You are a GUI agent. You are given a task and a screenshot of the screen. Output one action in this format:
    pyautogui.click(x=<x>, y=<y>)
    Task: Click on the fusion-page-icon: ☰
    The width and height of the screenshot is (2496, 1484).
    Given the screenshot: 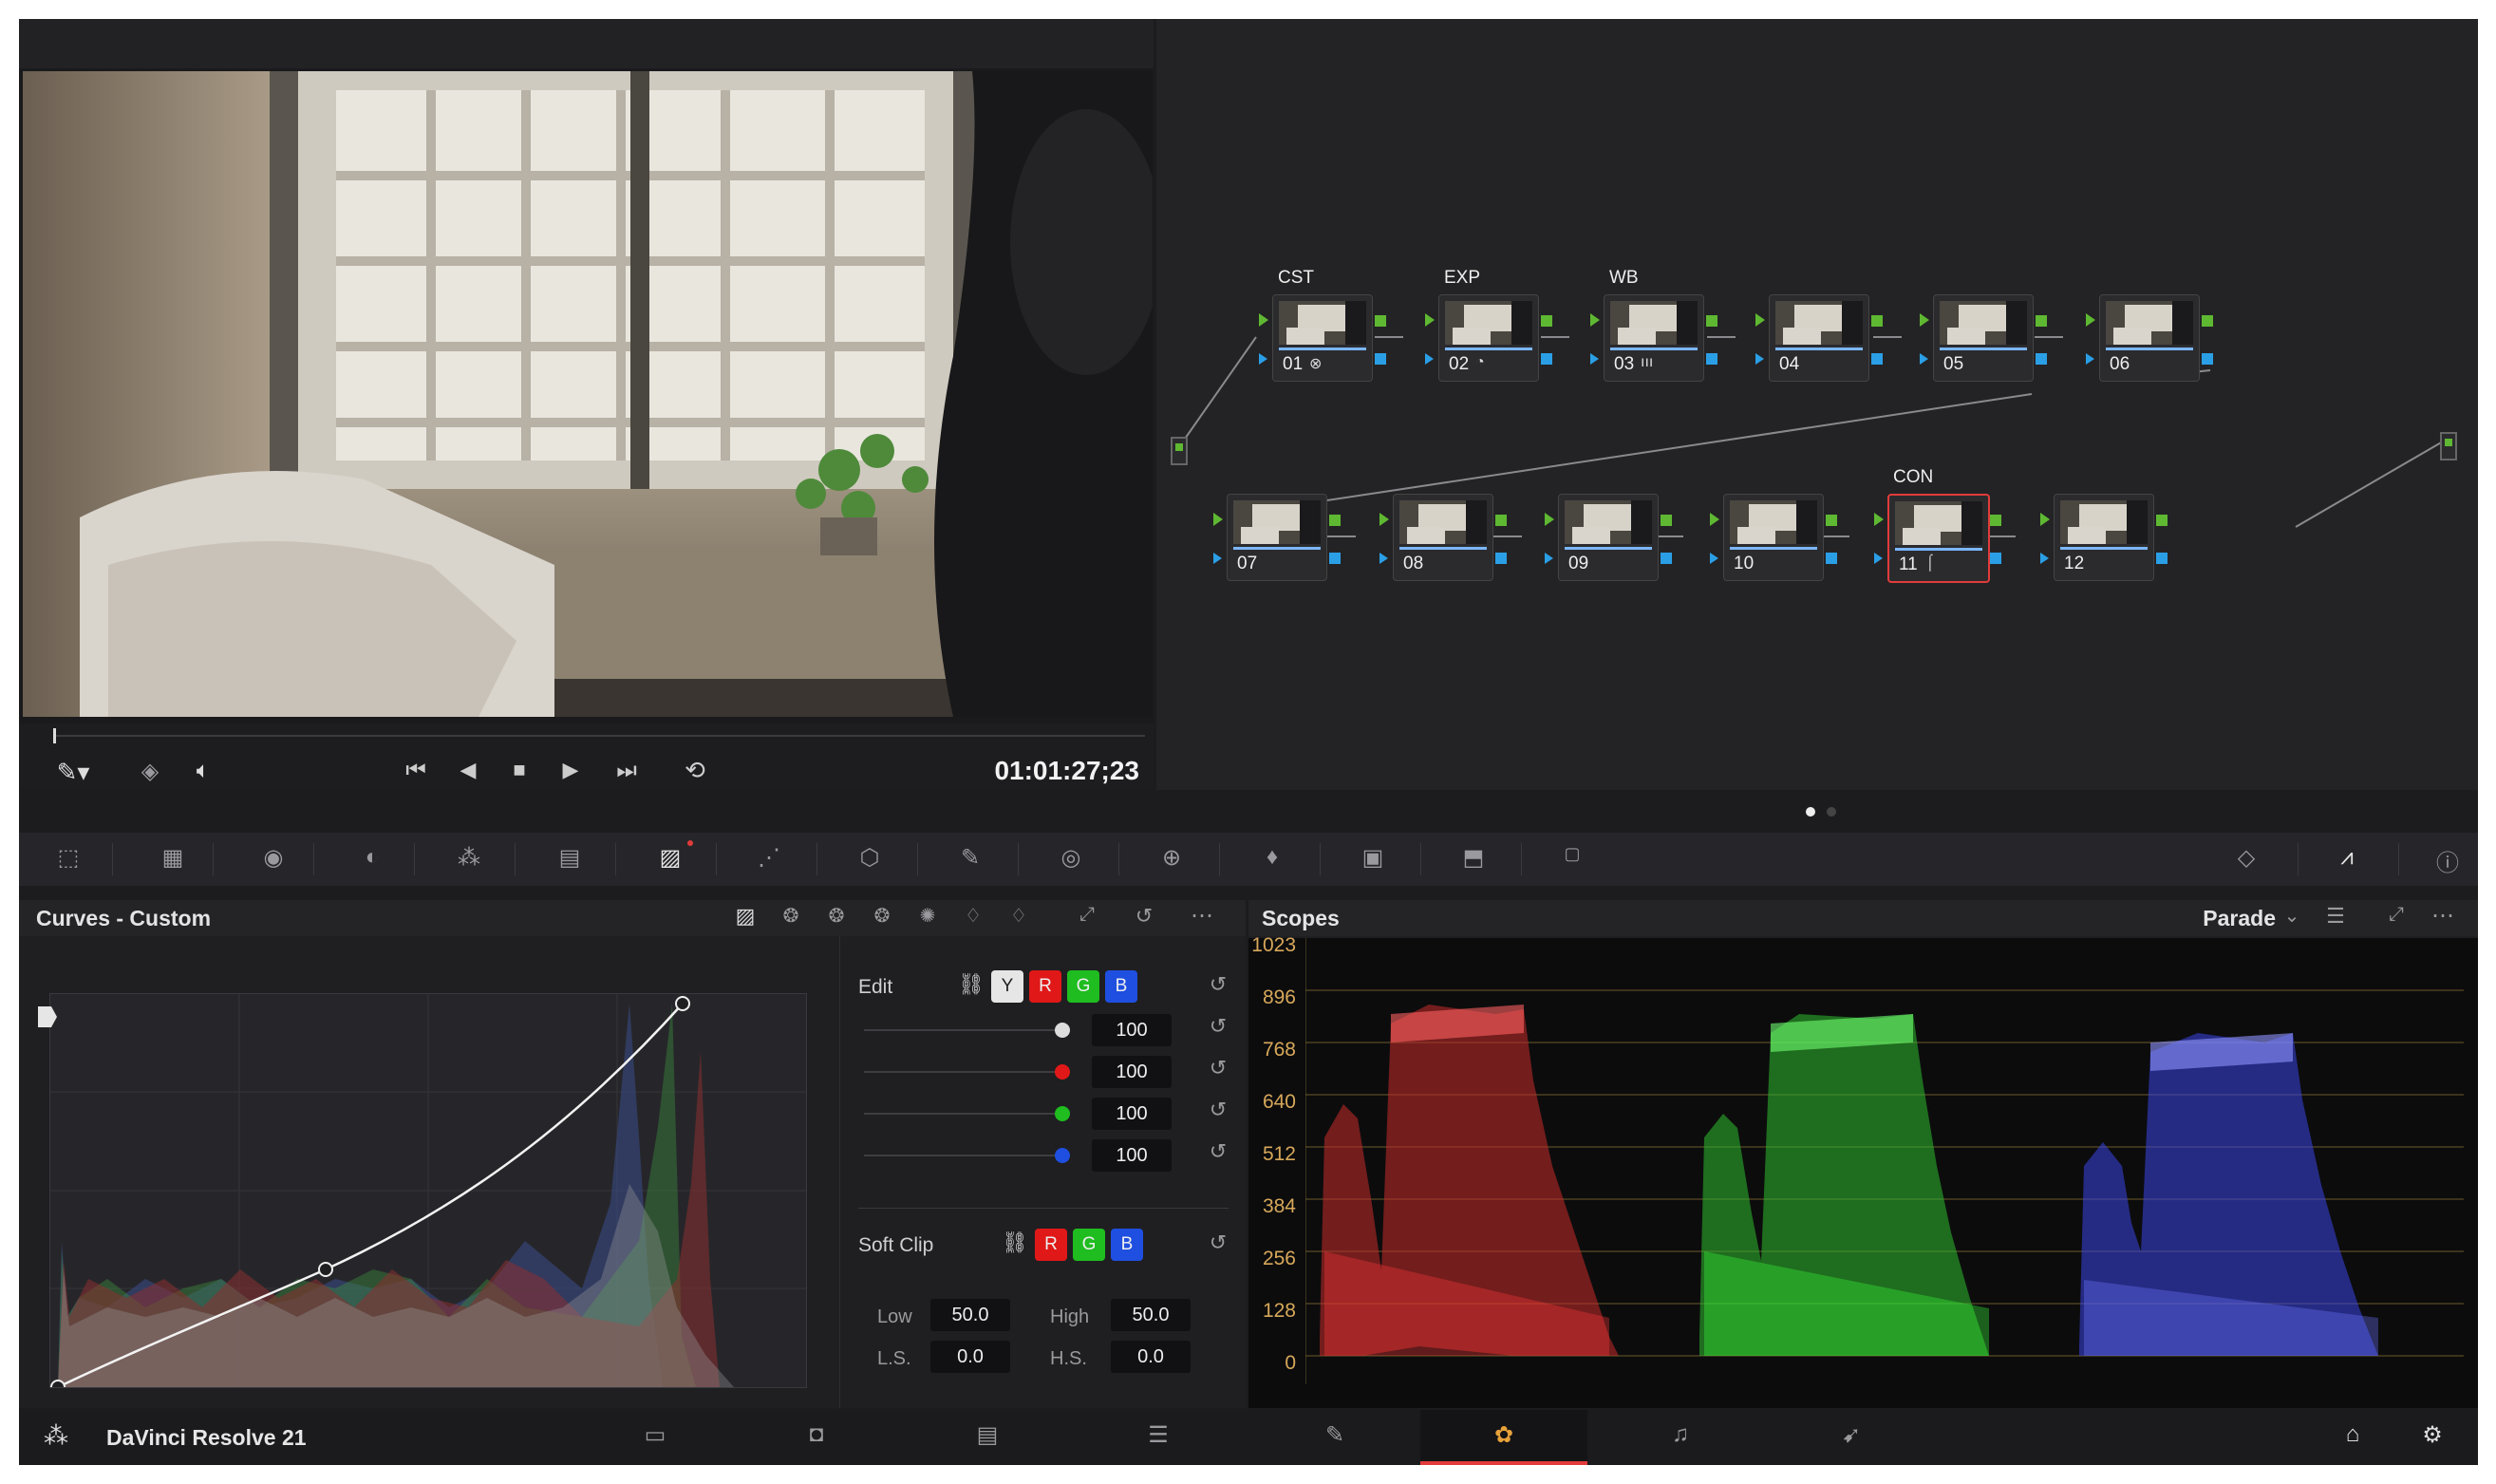 What is the action you would take?
    pyautogui.click(x=1158, y=1435)
    